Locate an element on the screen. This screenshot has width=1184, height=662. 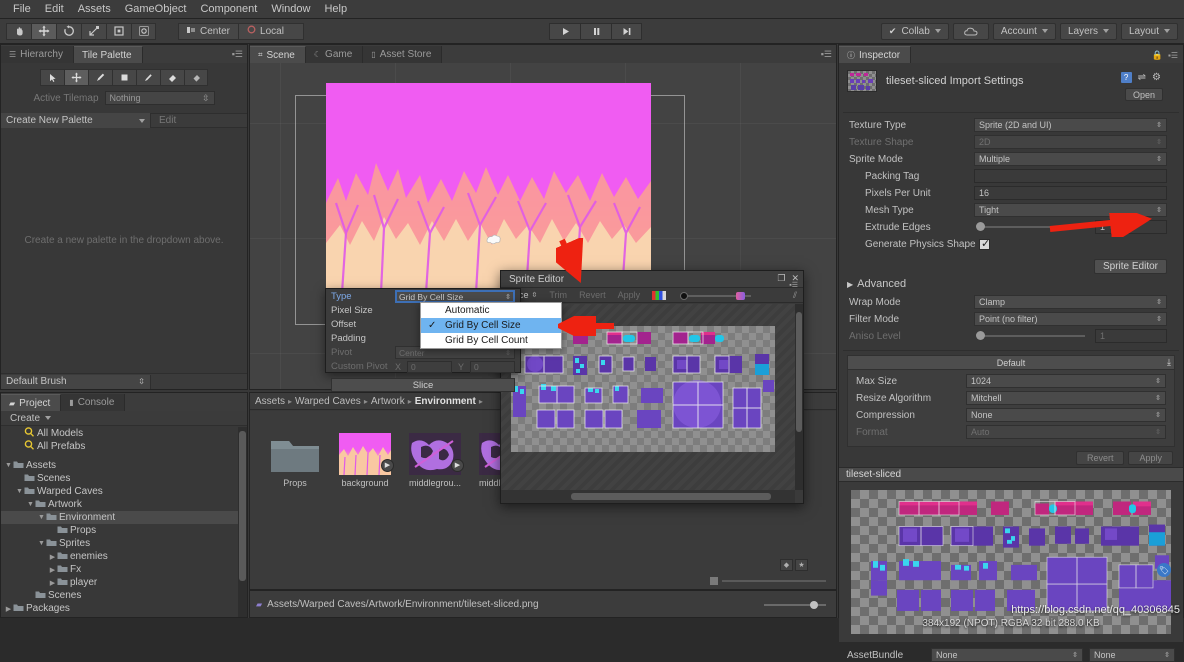
field-dropdown: Auto ⇳ is located at coordinates (1066, 432).